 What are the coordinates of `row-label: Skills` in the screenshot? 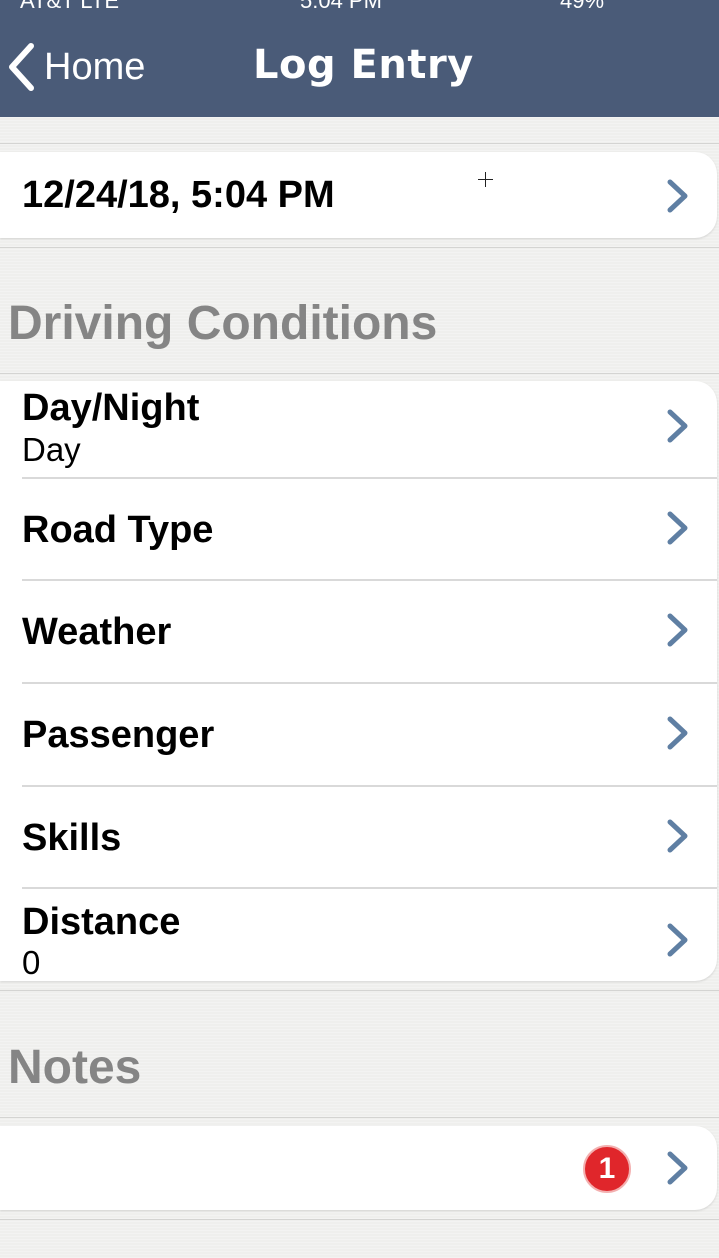 It's located at (72, 838).